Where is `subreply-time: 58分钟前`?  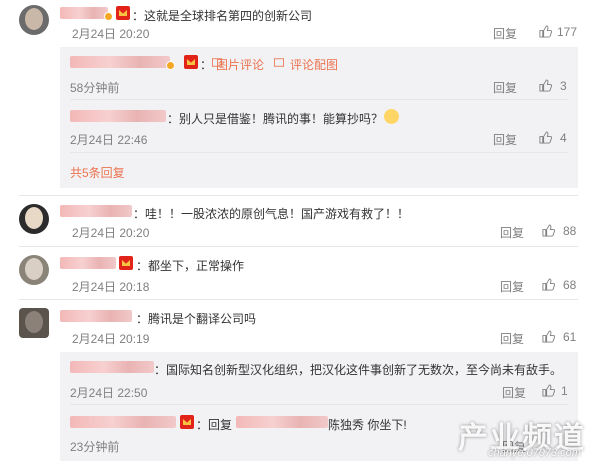
subreply-time: 58分钟前 is located at coordinates (95, 88).